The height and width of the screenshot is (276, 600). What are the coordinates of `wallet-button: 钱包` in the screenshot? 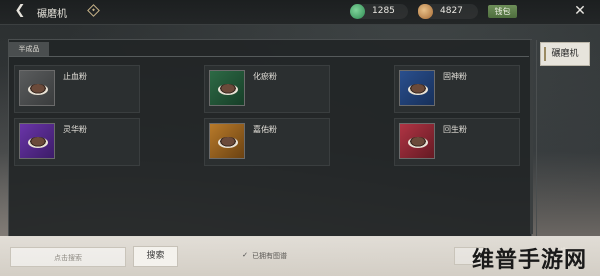 It's located at (502, 11).